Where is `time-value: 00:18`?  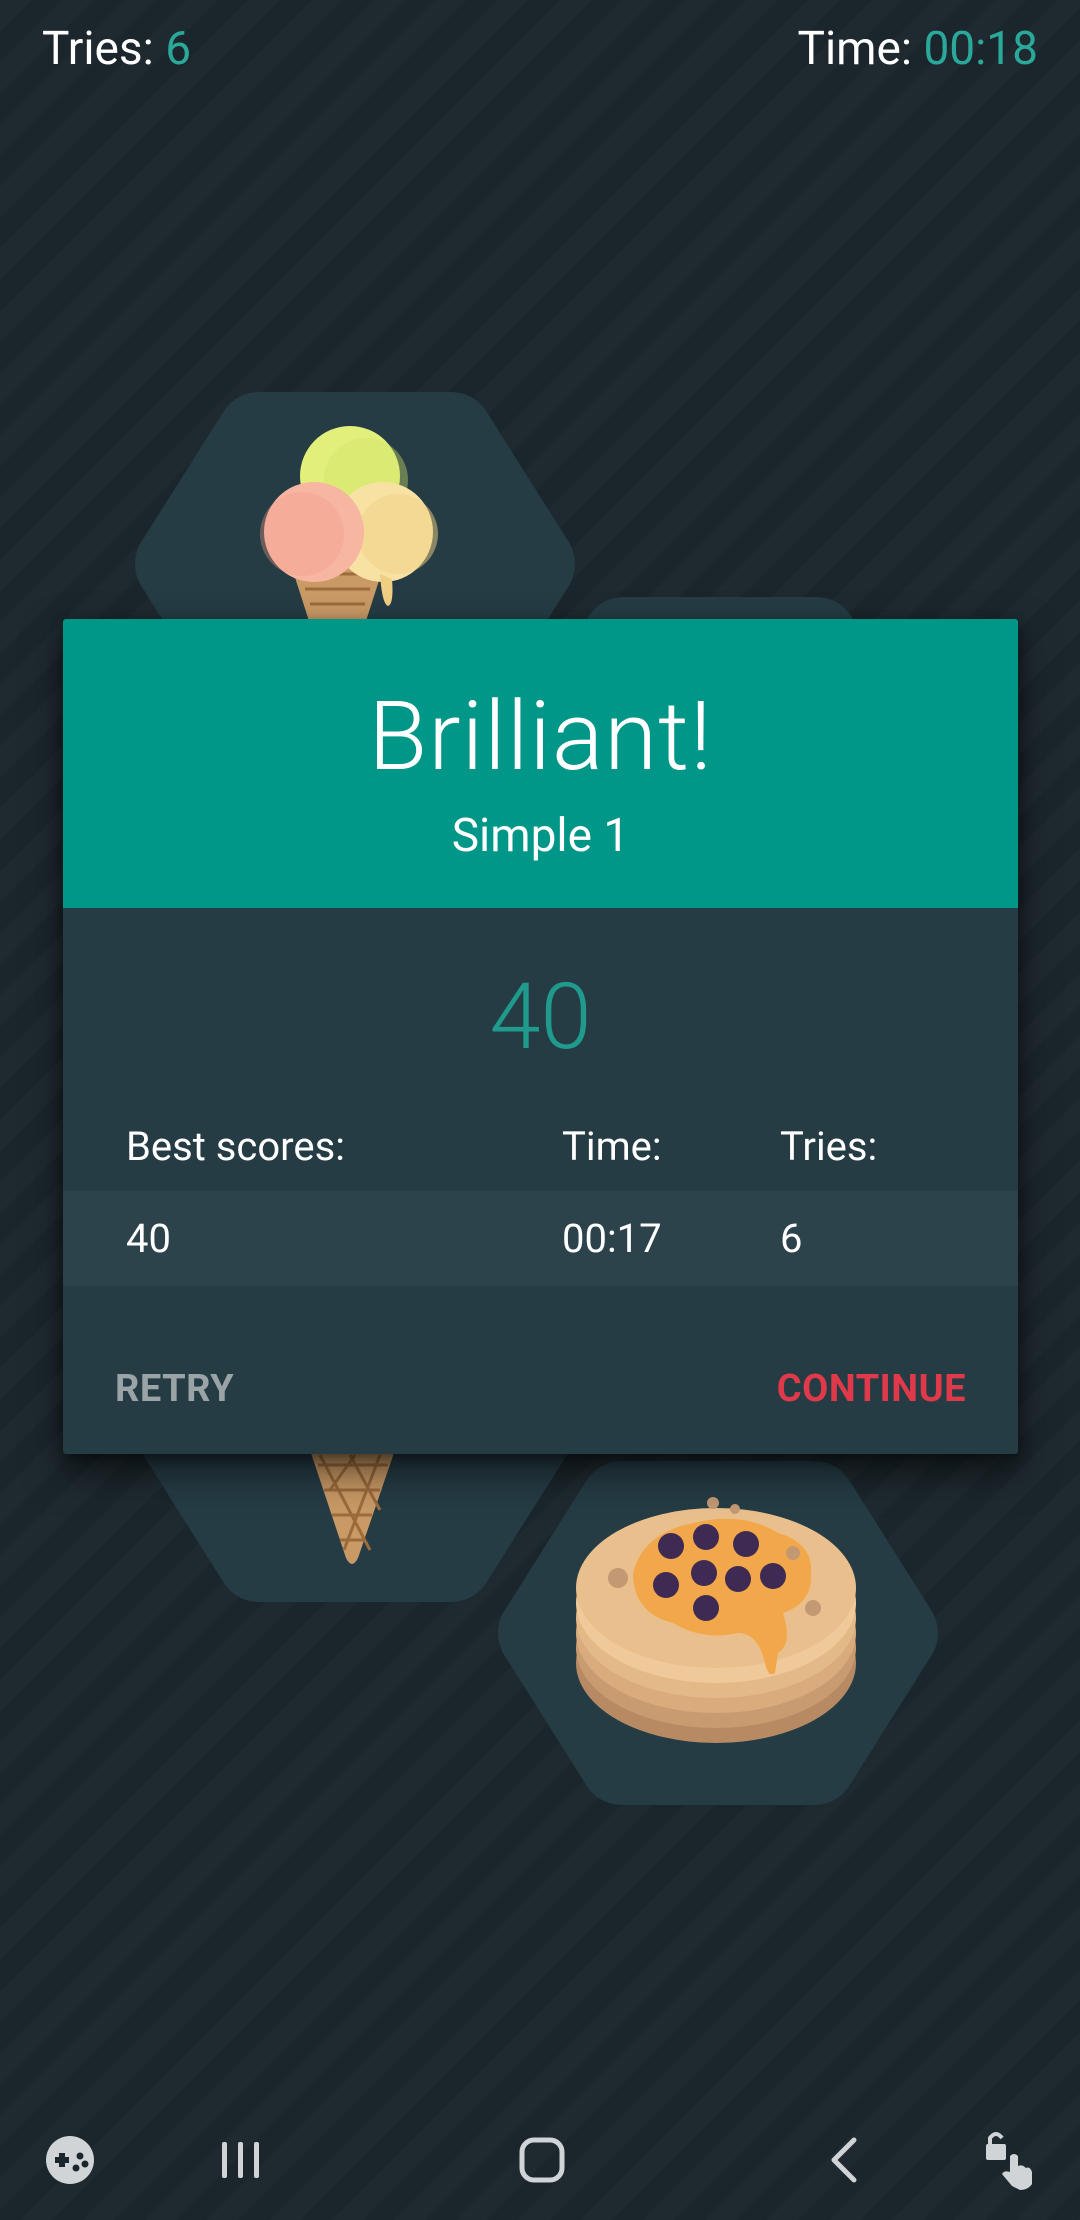 time-value: 00:18 is located at coordinates (980, 49).